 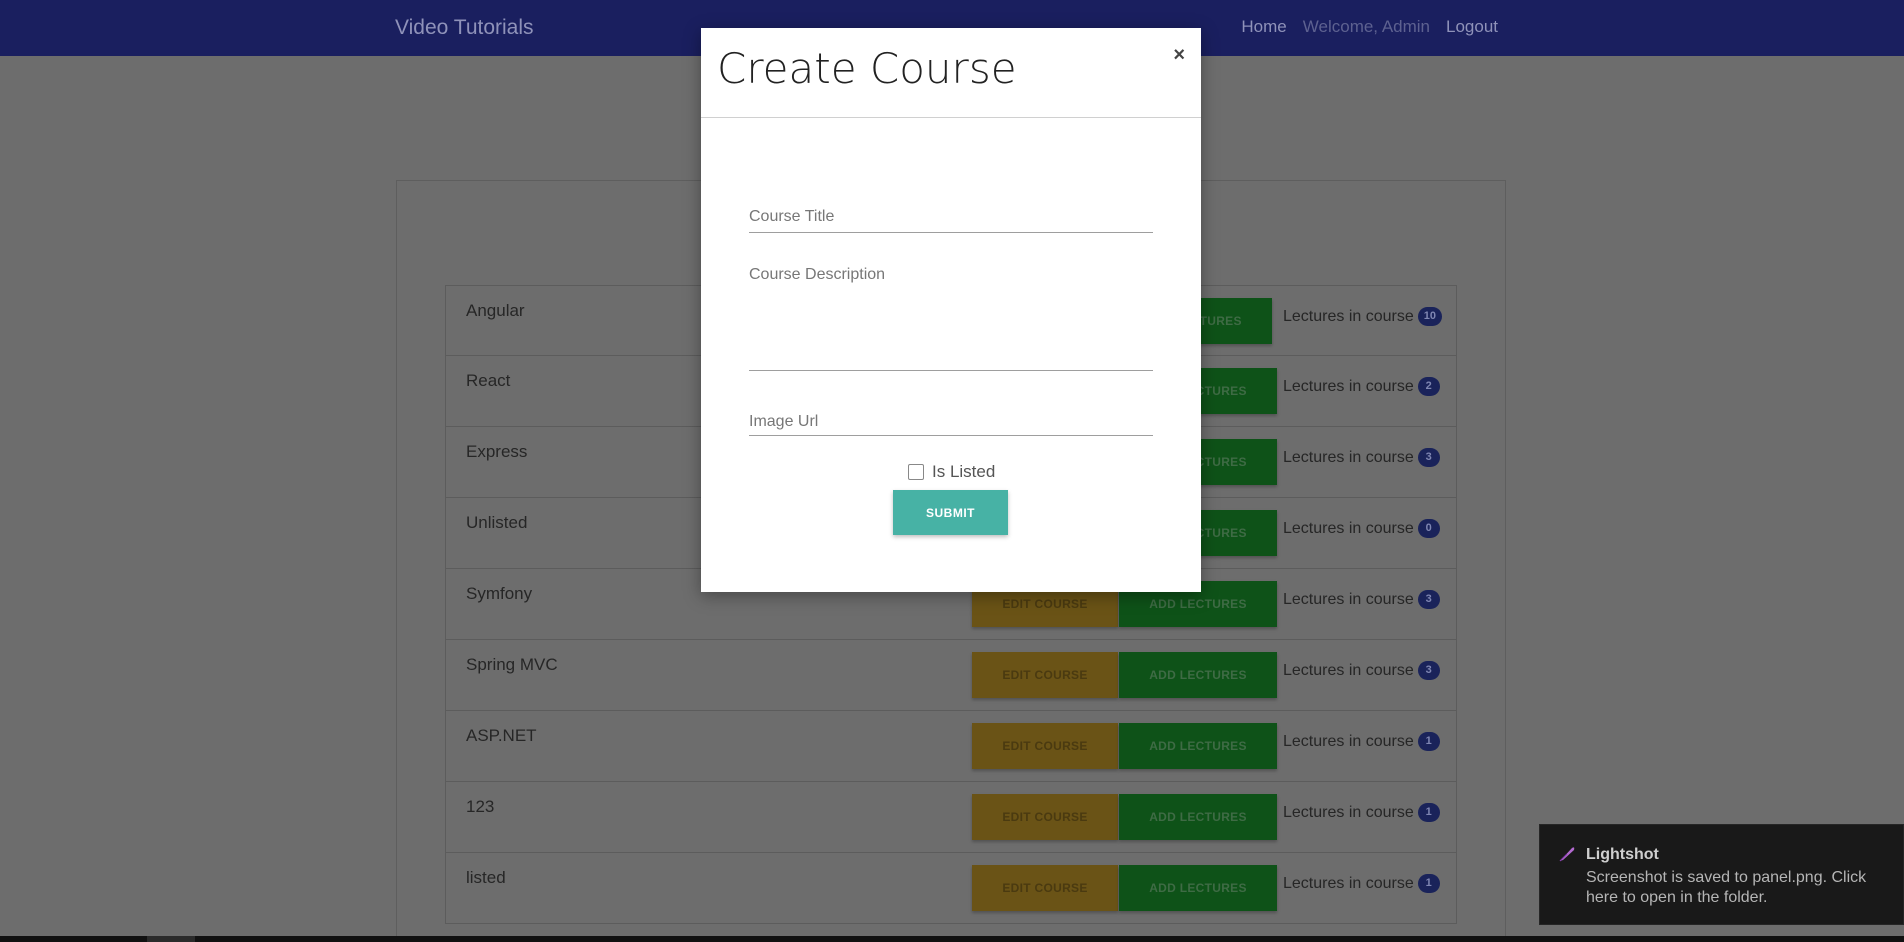 I want to click on welcome-text: Welcome, Admin, so click(x=1366, y=26).